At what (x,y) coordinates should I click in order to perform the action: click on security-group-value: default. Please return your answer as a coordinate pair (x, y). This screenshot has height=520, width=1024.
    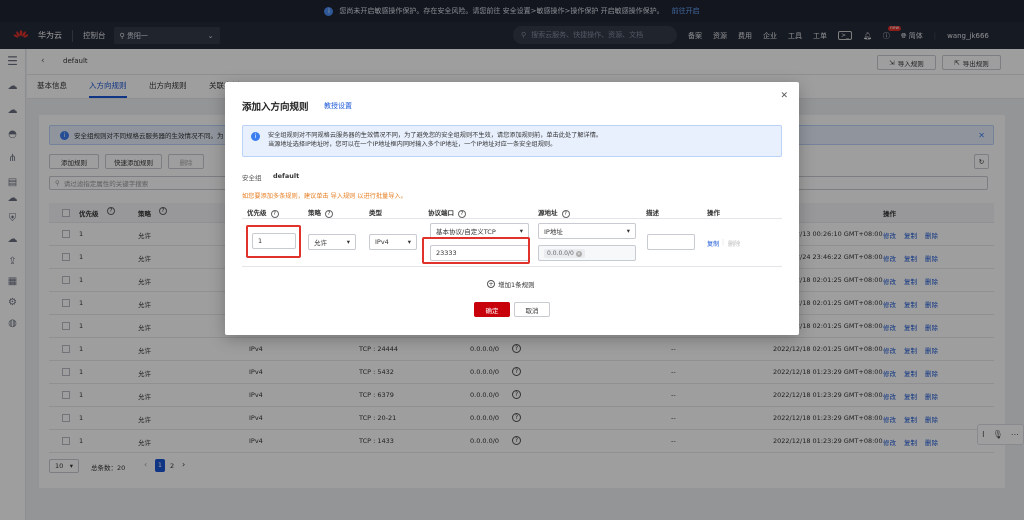
    Looking at the image, I should click on (286, 176).